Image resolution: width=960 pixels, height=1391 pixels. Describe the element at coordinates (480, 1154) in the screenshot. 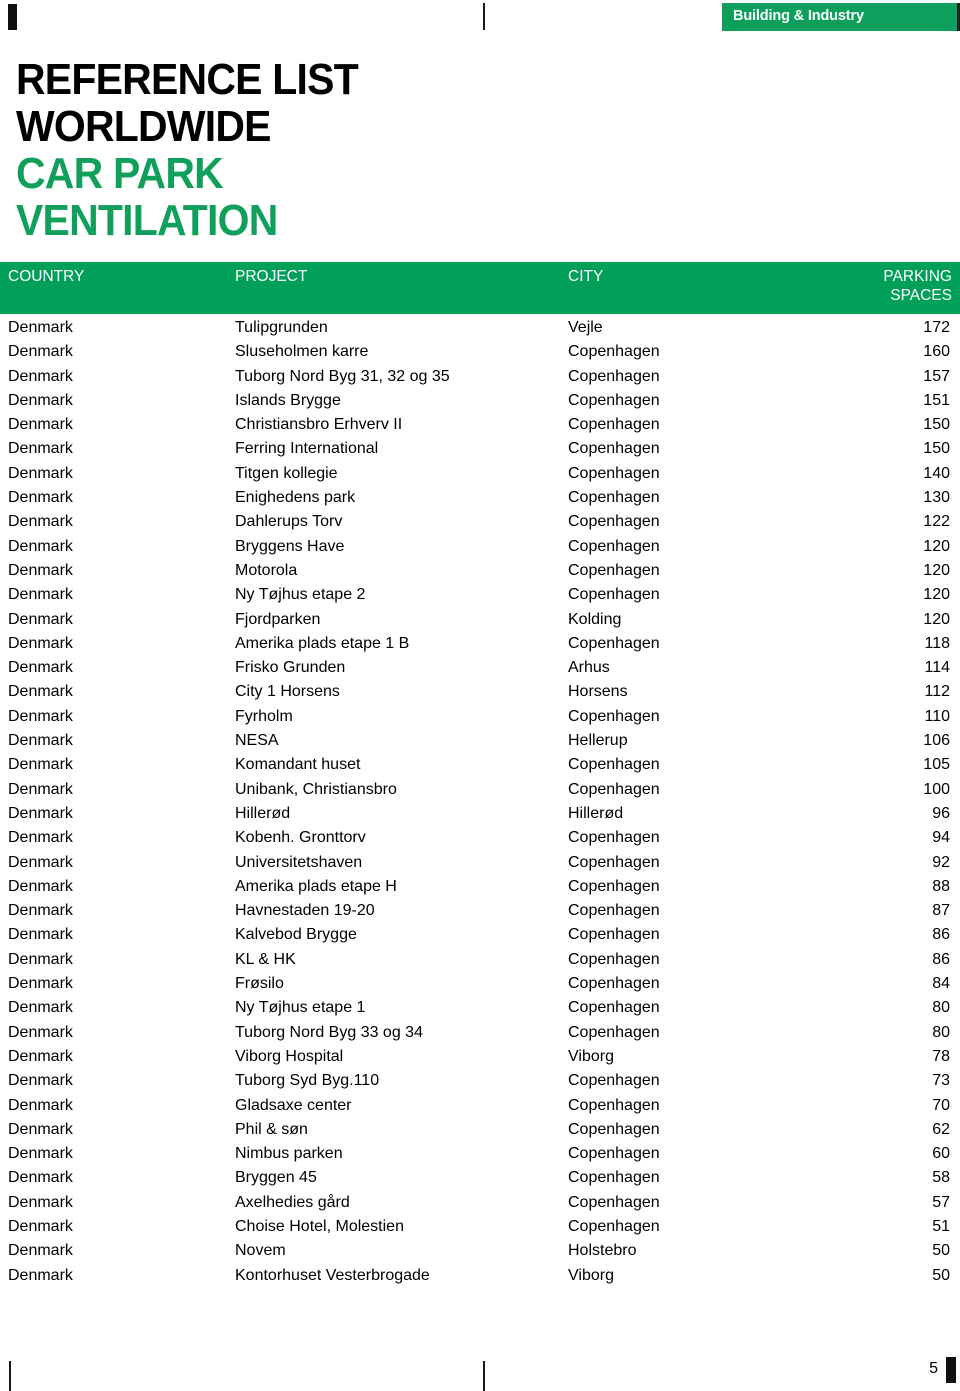

I see `table-row: Denmark Nimbus parken Copenhagen 60` at that location.